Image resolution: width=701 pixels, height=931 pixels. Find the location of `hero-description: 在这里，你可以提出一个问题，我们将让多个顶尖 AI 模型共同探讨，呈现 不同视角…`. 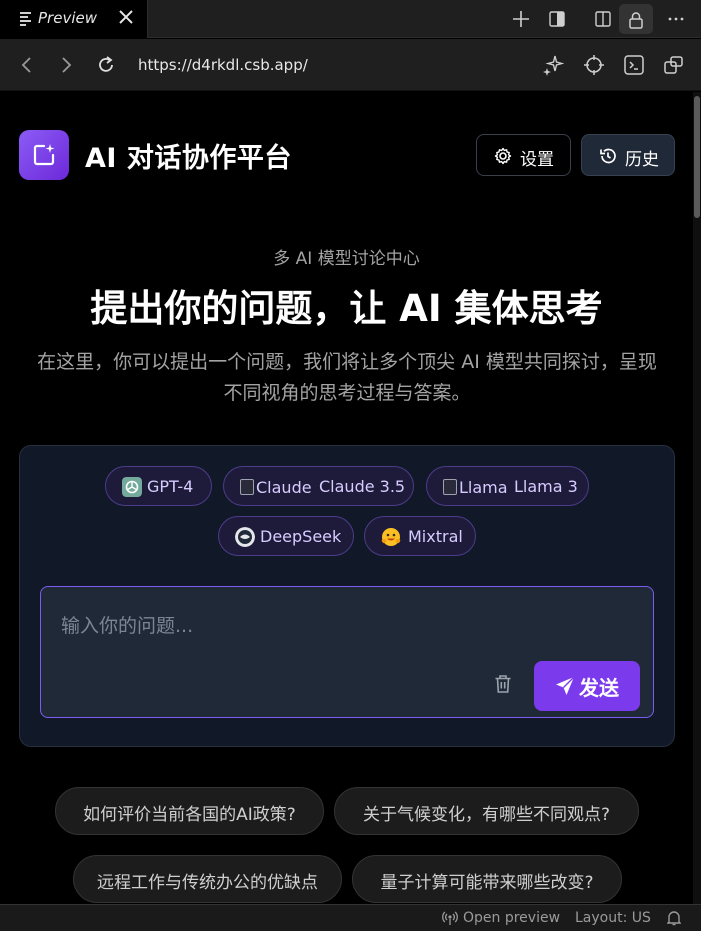

hero-description: 在这里，你可以提出一个问题，我们将让多个顶尖 AI 模型共同探讨，呈现 不同视角… is located at coordinates (347, 378).